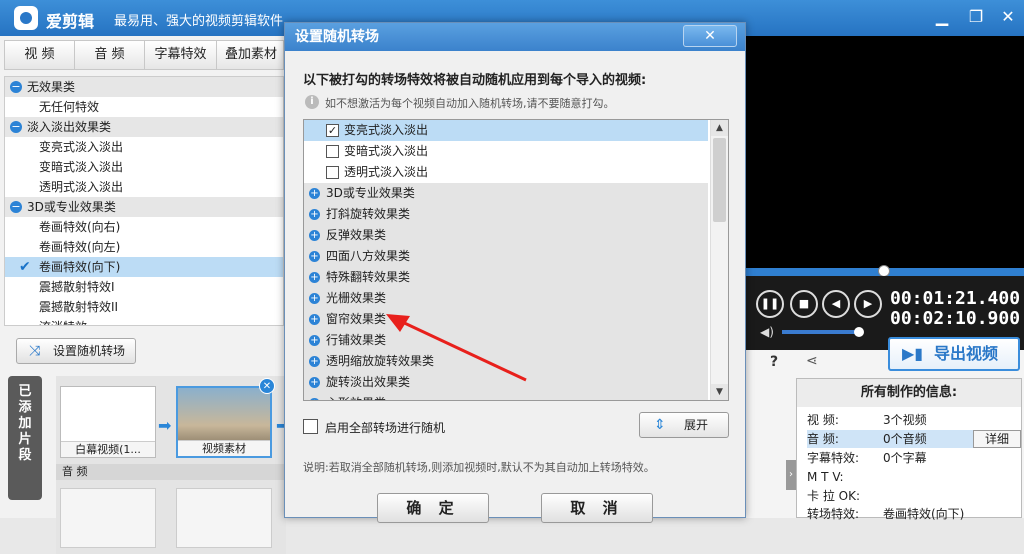 This screenshot has height=554, width=1024. Describe the element at coordinates (506, 235) in the screenshot. I see `checklist-category: 反弹效果类` at that location.